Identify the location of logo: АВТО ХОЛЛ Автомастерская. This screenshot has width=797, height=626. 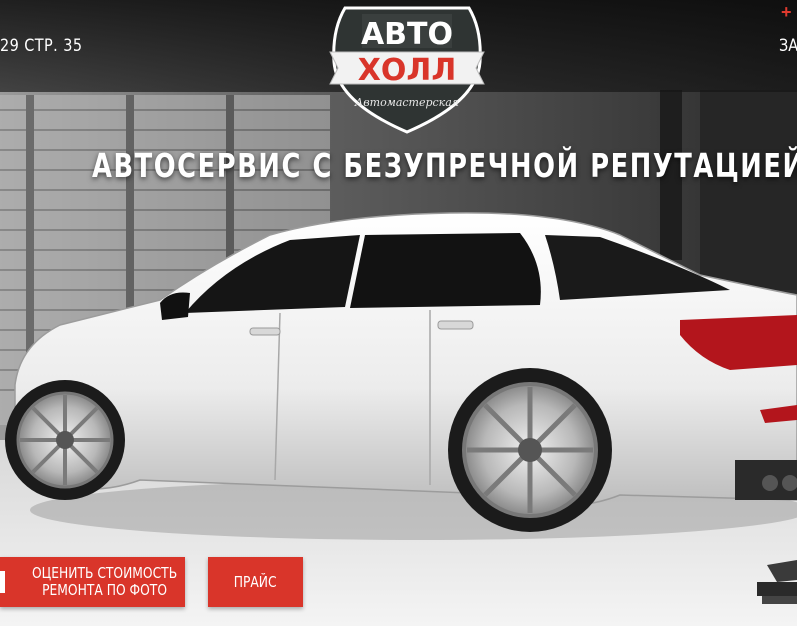
(407, 68).